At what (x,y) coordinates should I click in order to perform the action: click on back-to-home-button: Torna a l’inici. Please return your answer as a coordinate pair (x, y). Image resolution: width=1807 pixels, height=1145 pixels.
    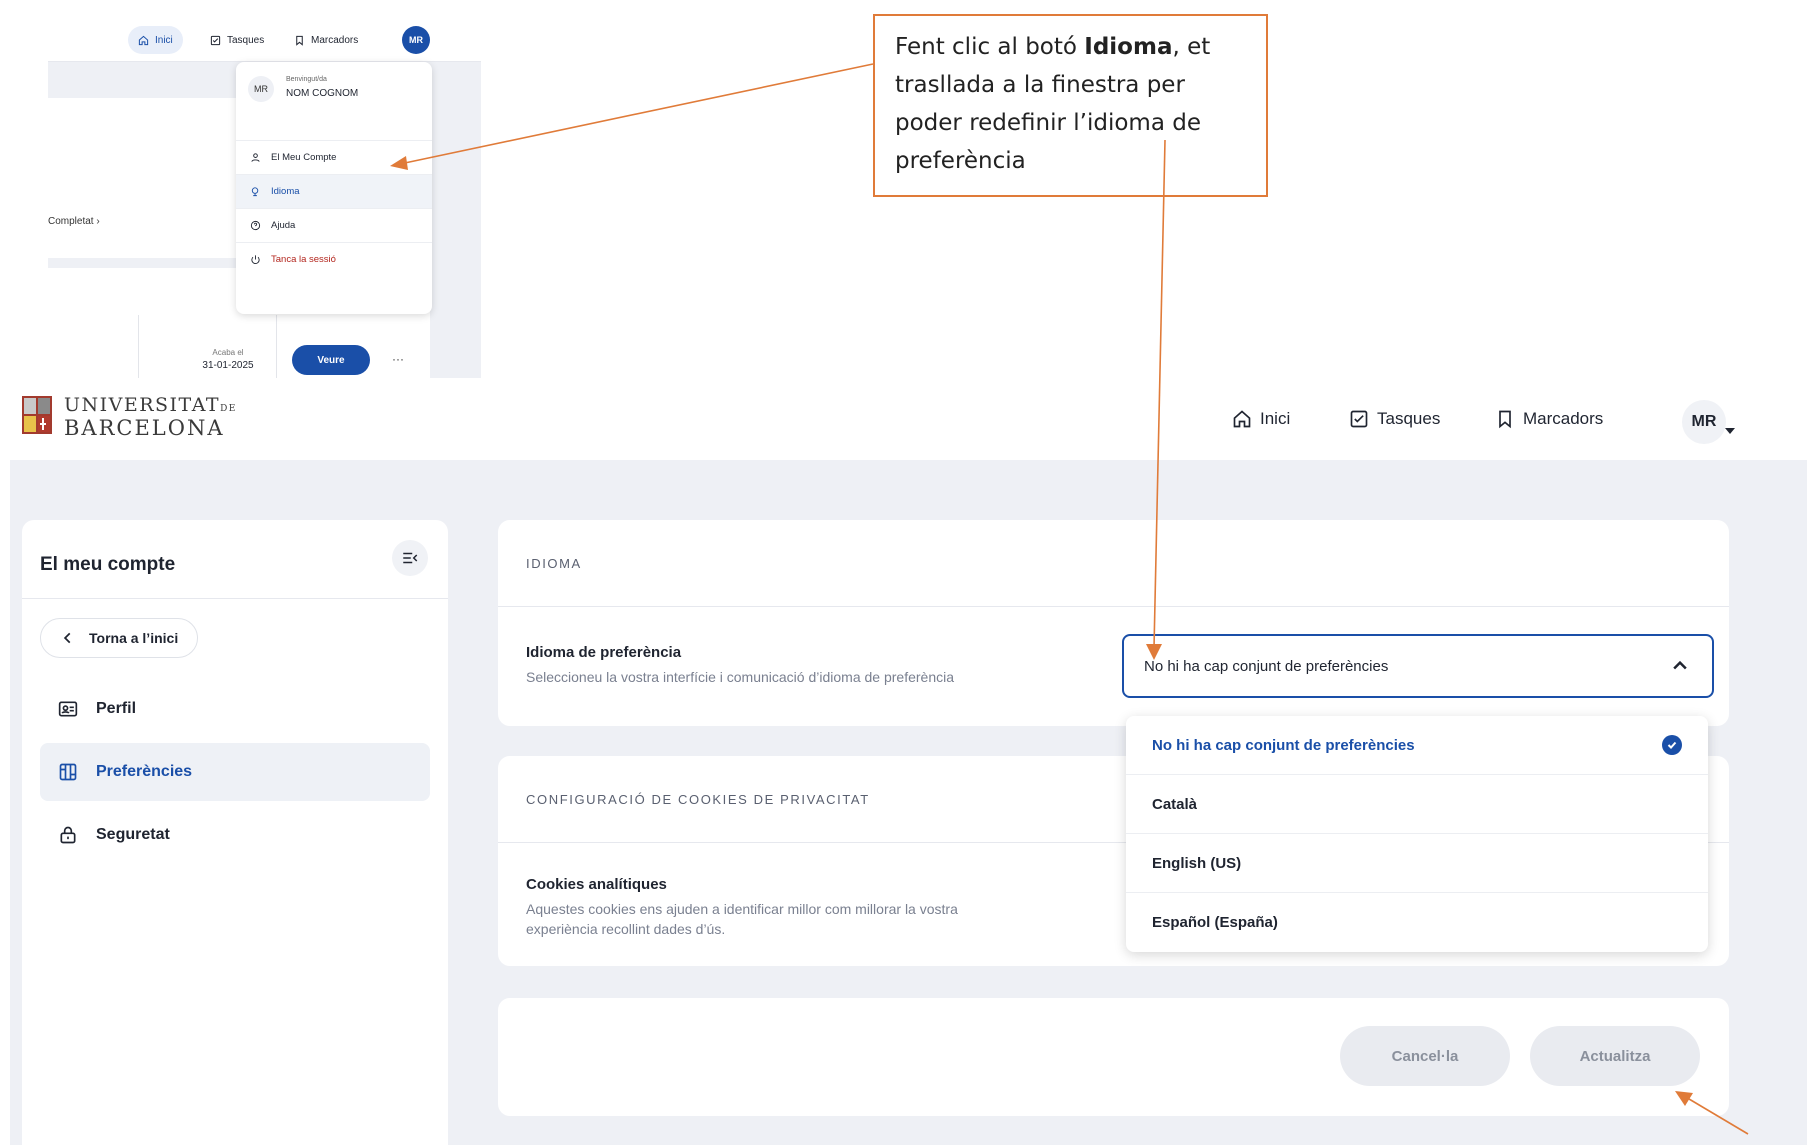
    Looking at the image, I should click on (119, 638).